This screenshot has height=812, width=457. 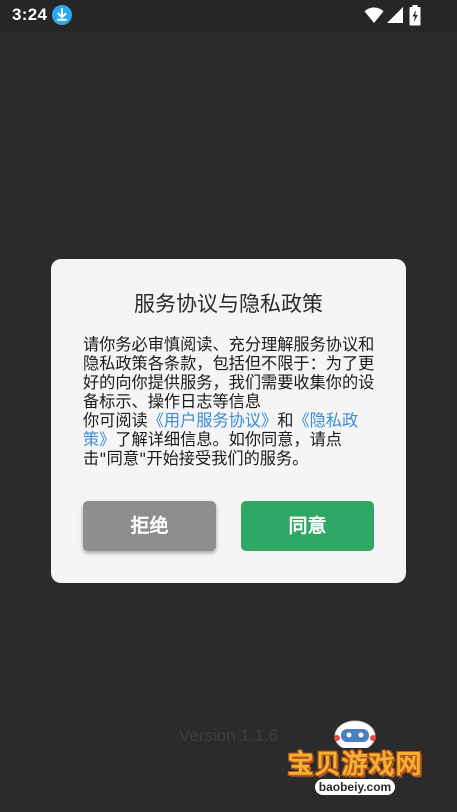 I want to click on watermark-logo: 宝贝游戏网 baobeiy.com, so click(x=355, y=765).